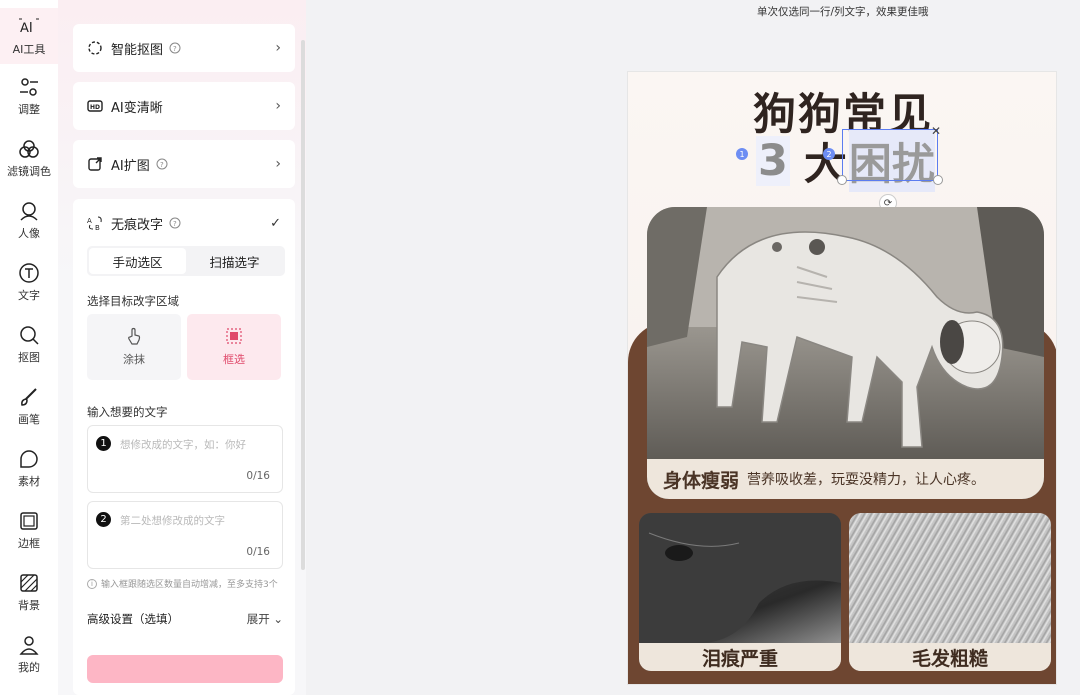  I want to click on adjust-icon, so click(29, 86).